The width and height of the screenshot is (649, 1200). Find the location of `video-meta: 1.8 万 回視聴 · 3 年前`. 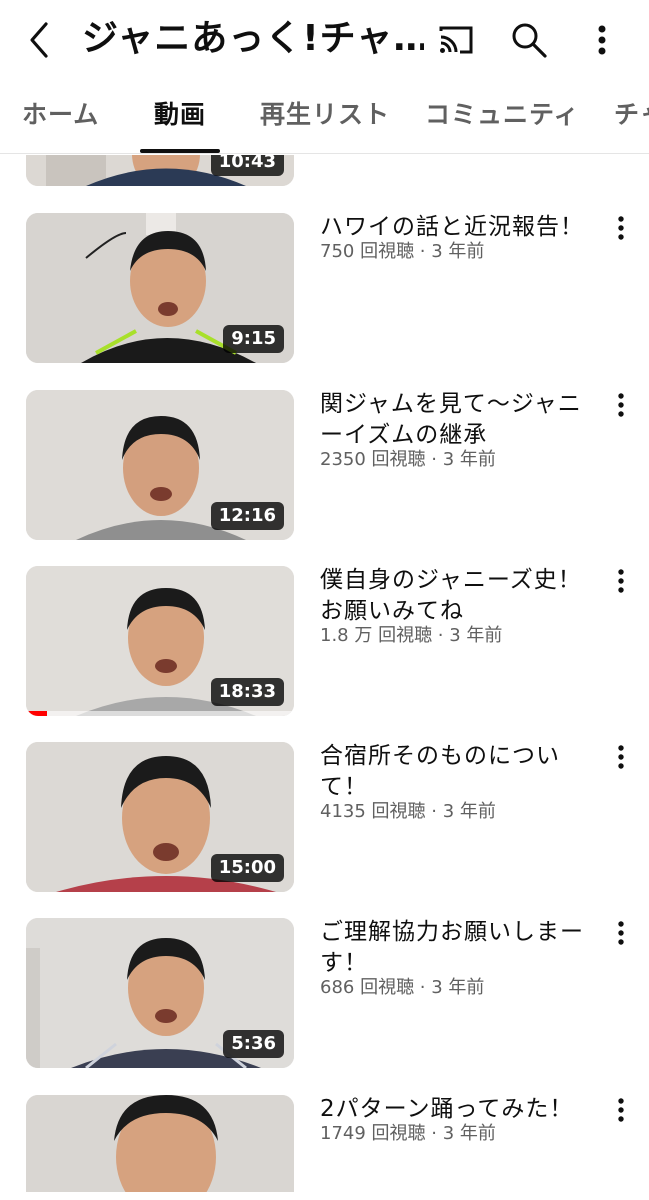

video-meta: 1.8 万 回視聴 · 3 年前 is located at coordinates (411, 635).